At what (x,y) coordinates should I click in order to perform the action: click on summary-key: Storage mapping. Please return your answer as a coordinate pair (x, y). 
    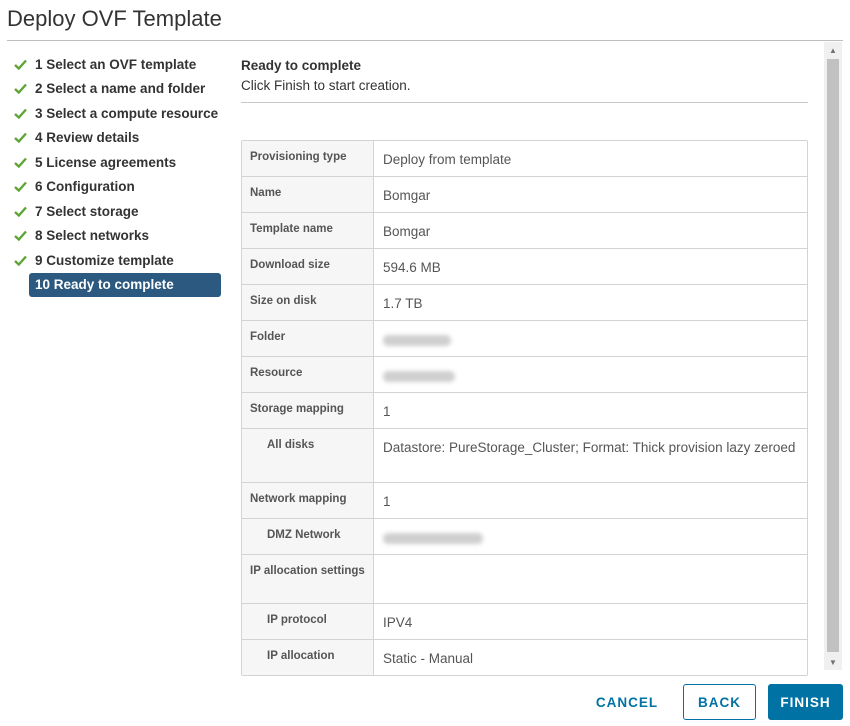
    Looking at the image, I should click on (308, 410).